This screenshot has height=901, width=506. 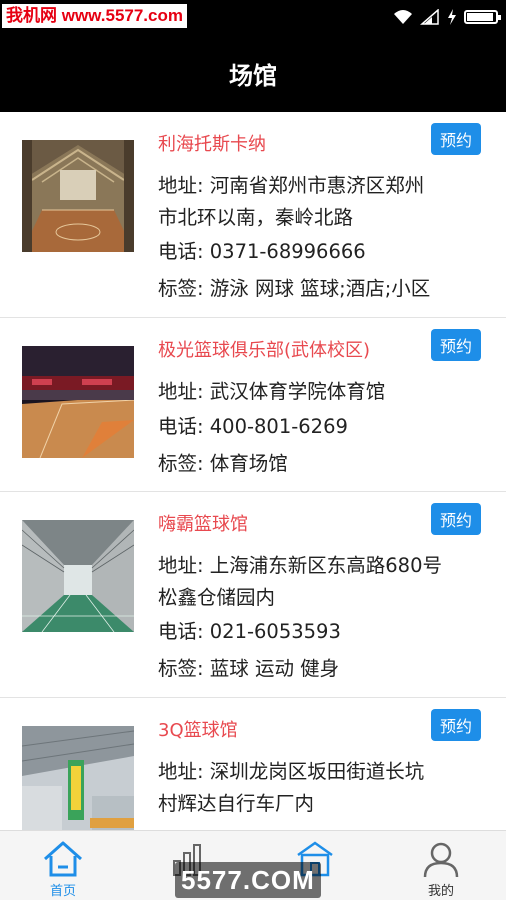 I want to click on status-icons, so click(x=447, y=17).